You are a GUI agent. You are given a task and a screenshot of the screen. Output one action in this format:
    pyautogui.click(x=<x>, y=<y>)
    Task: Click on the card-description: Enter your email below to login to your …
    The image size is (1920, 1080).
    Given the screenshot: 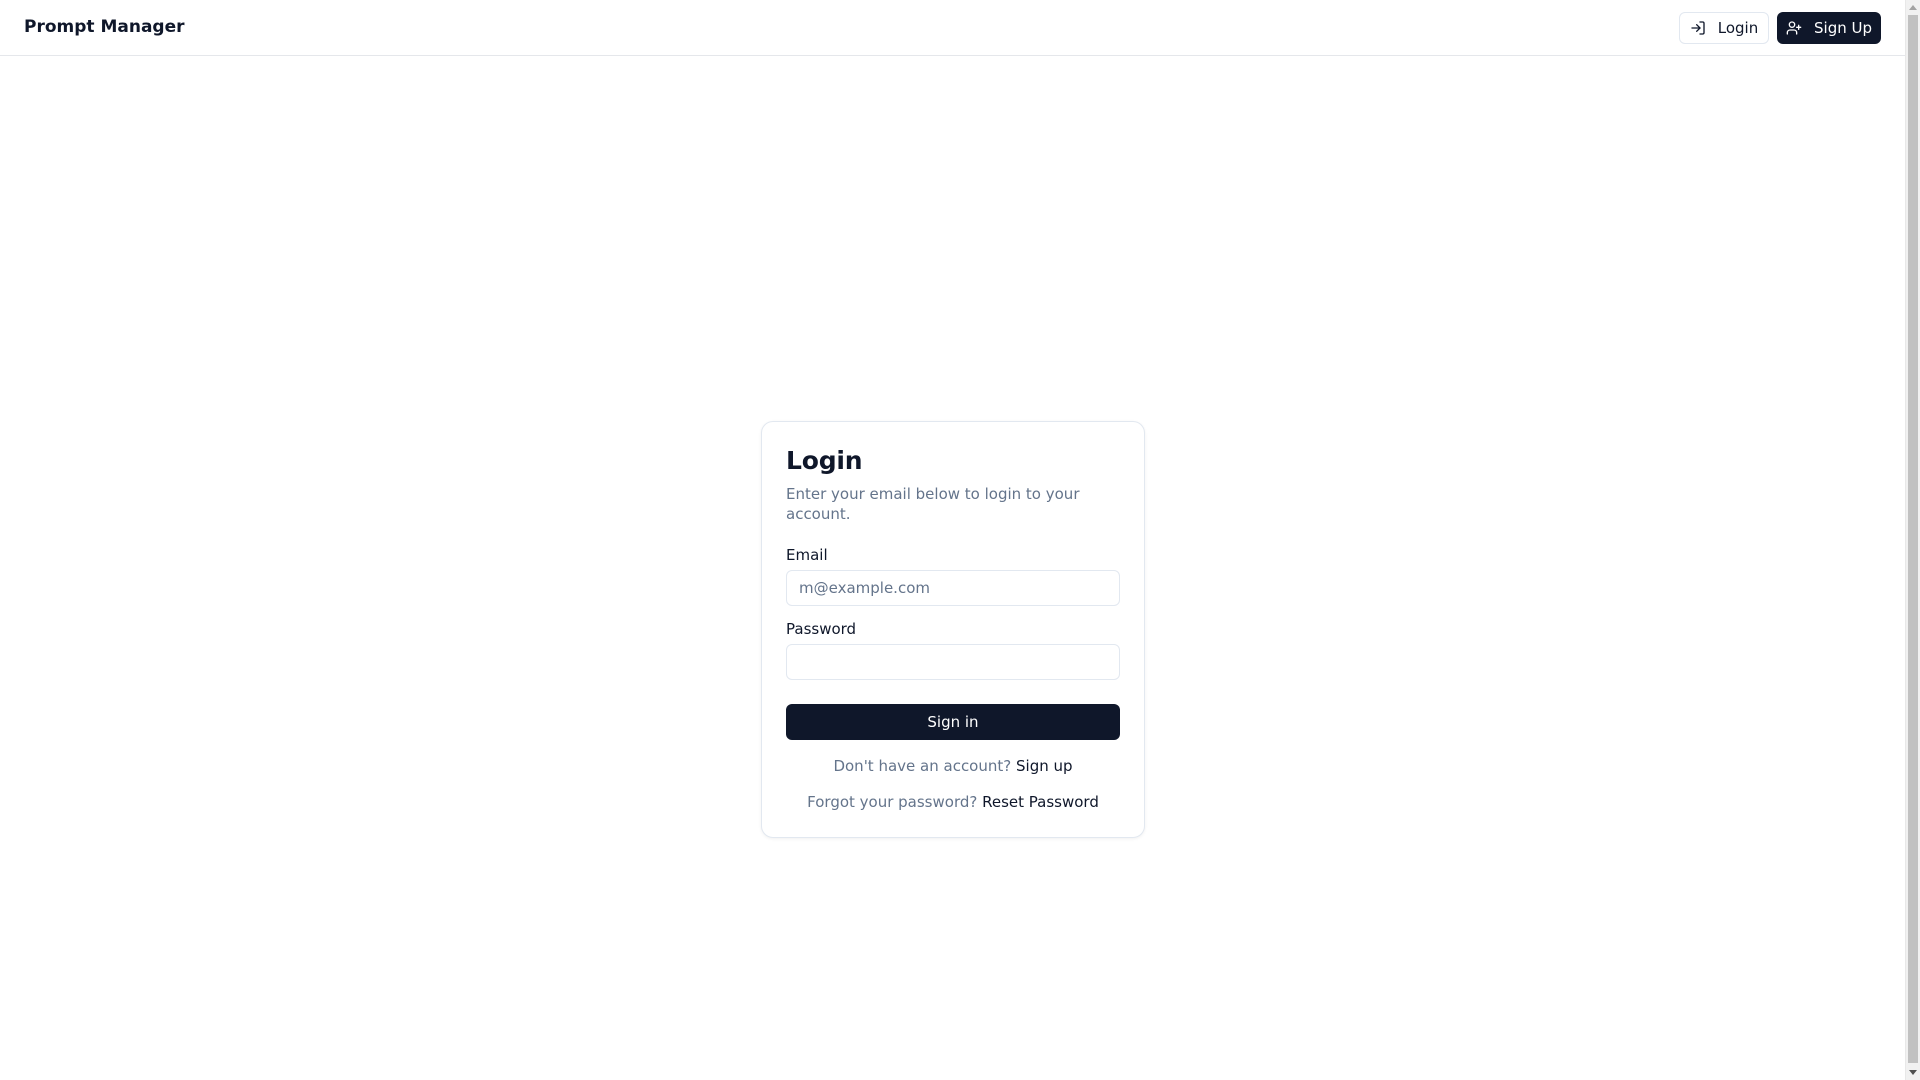 What is the action you would take?
    pyautogui.click(x=933, y=504)
    